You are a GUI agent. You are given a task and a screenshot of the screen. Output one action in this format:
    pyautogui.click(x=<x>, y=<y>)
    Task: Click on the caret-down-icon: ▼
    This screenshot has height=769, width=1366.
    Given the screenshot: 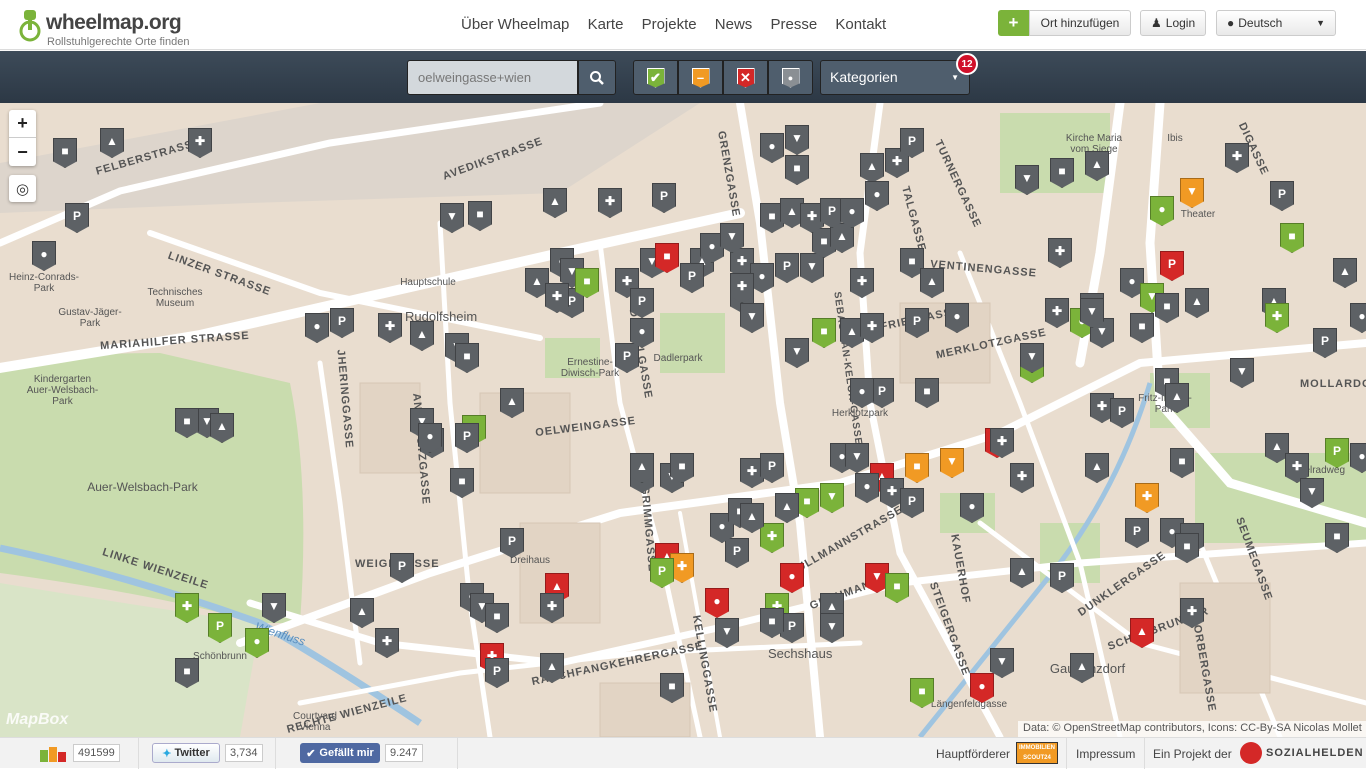 What is the action you would take?
    pyautogui.click(x=1320, y=23)
    